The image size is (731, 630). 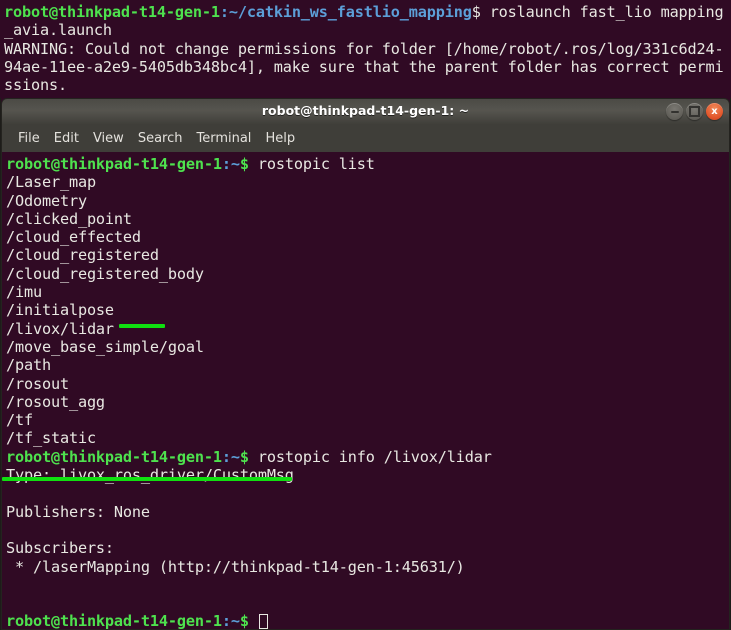 What do you see at coordinates (365, 201) in the screenshot?
I see `terminal-line: /Odometry` at bounding box center [365, 201].